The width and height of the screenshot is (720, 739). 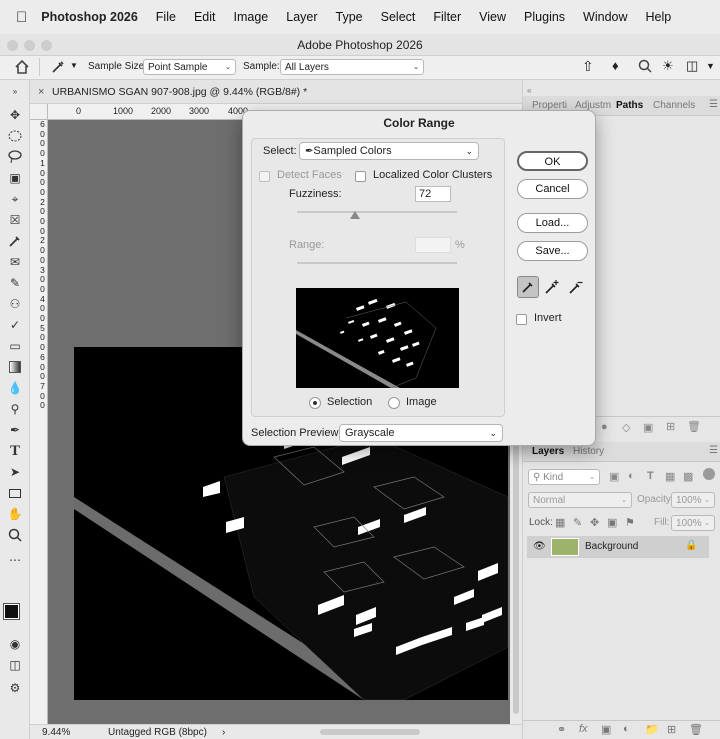 I want to click on frame-tool-icon: ☒, so click(x=15, y=220).